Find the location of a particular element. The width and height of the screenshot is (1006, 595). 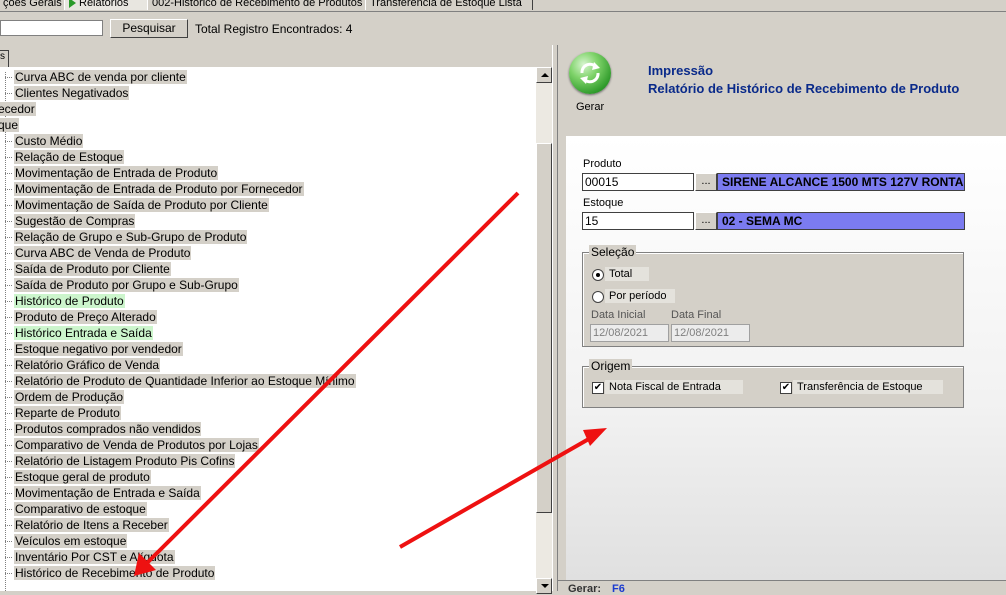

produto-code-field: 00015 is located at coordinates (638, 182).